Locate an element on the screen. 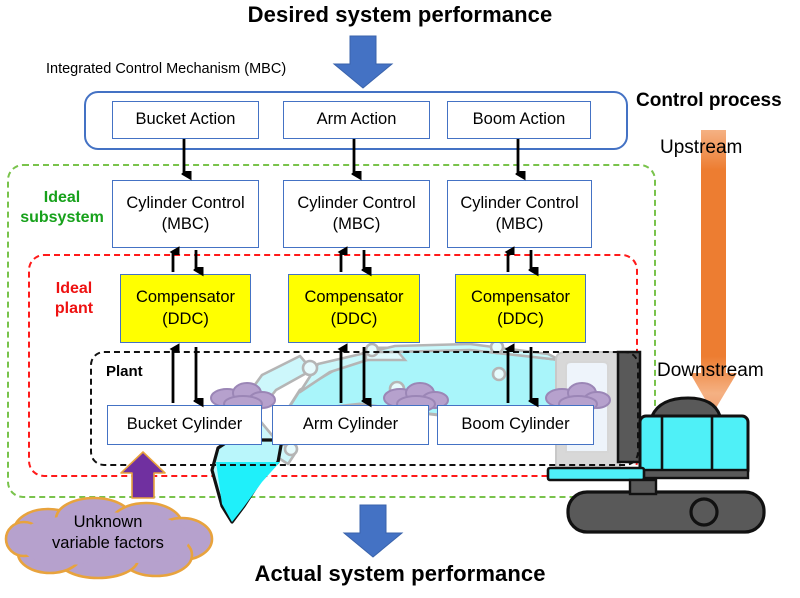  bucket-compensator-line1: Compensator is located at coordinates (185, 297).